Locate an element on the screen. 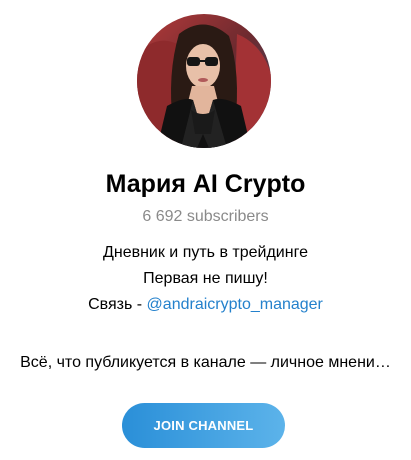 This screenshot has width=411, height=460. join-channel-button: JOIN CHANNEL is located at coordinates (203, 425).